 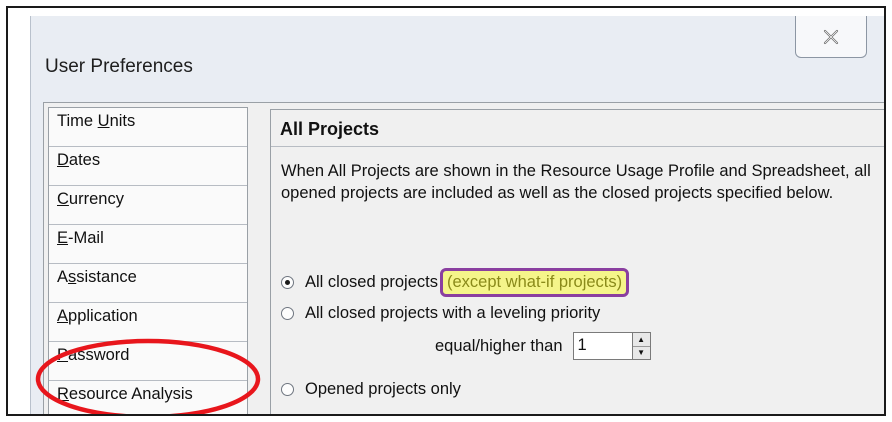 I want to click on priority-row: equal/higher than 1 ▲ ▼, so click(x=543, y=346).